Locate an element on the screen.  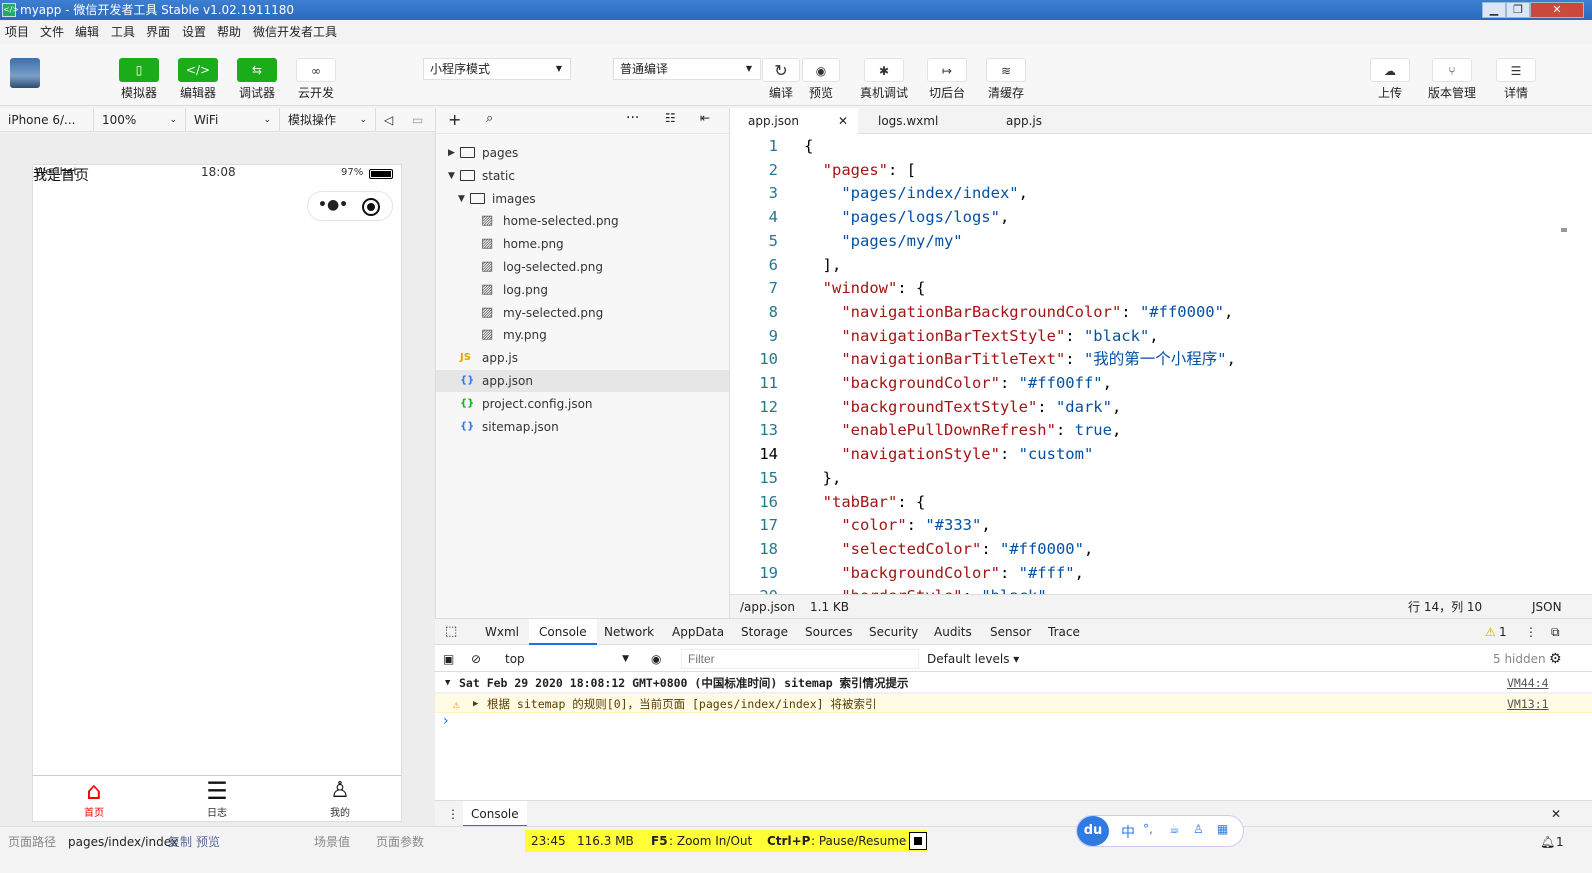
gear-icon: ⚙ is located at coordinates (1555, 659).